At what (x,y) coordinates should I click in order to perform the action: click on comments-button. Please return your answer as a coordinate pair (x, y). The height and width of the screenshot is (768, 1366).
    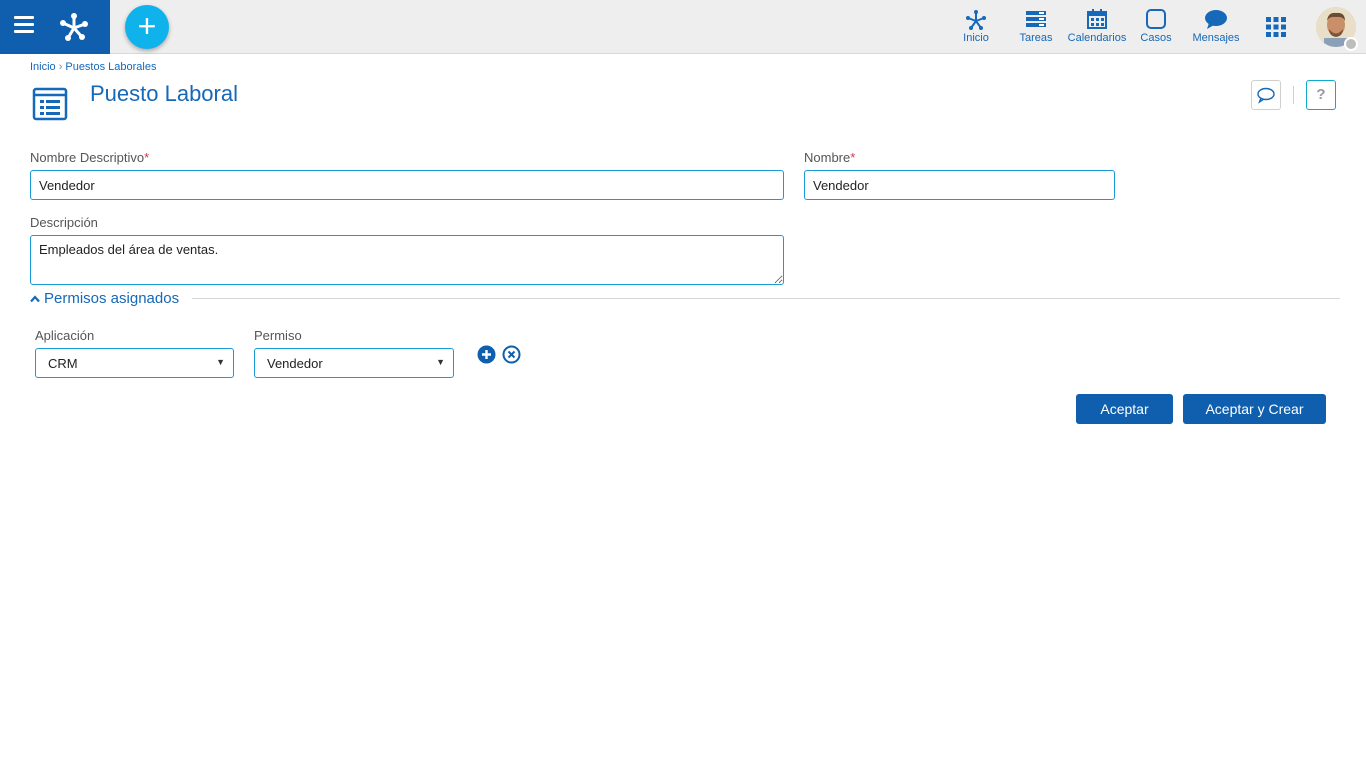
    Looking at the image, I should click on (1266, 95).